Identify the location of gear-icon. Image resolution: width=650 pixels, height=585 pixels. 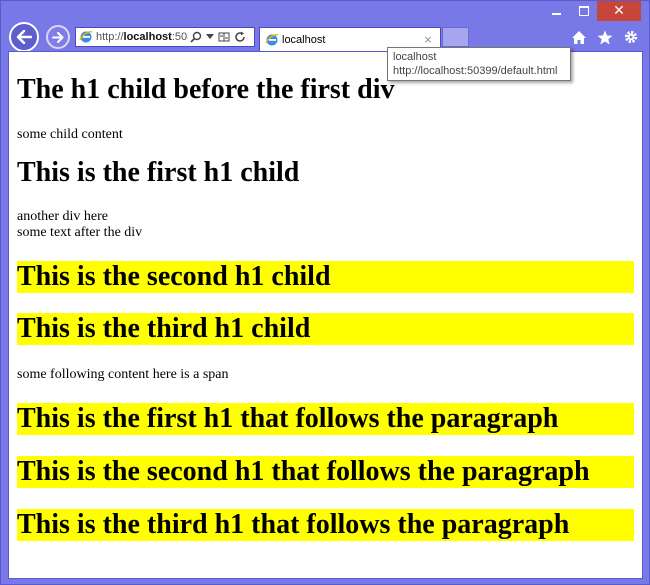
(631, 37).